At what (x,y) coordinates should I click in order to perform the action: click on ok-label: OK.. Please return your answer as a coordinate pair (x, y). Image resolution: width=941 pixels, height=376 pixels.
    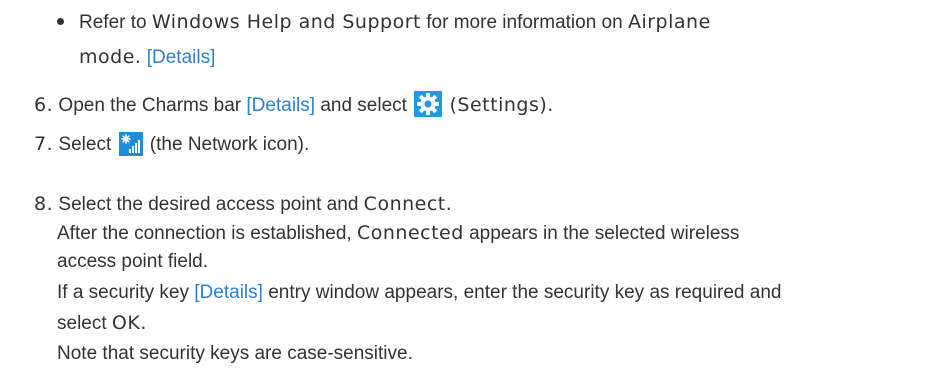
    Looking at the image, I should click on (129, 323).